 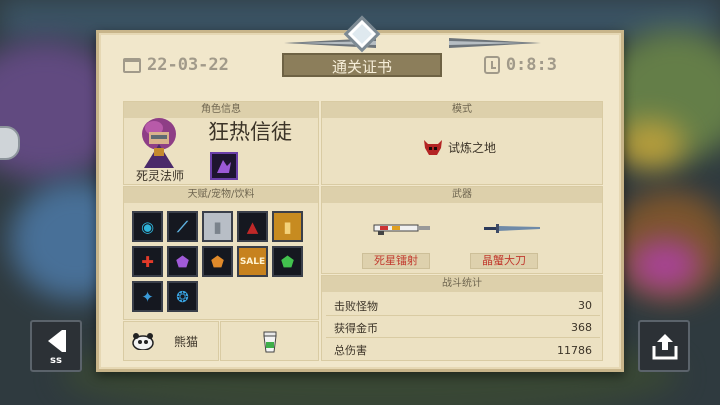 What do you see at coordinates (463, 328) in the screenshot?
I see `stat-row-gold: 获得金币 368` at bounding box center [463, 328].